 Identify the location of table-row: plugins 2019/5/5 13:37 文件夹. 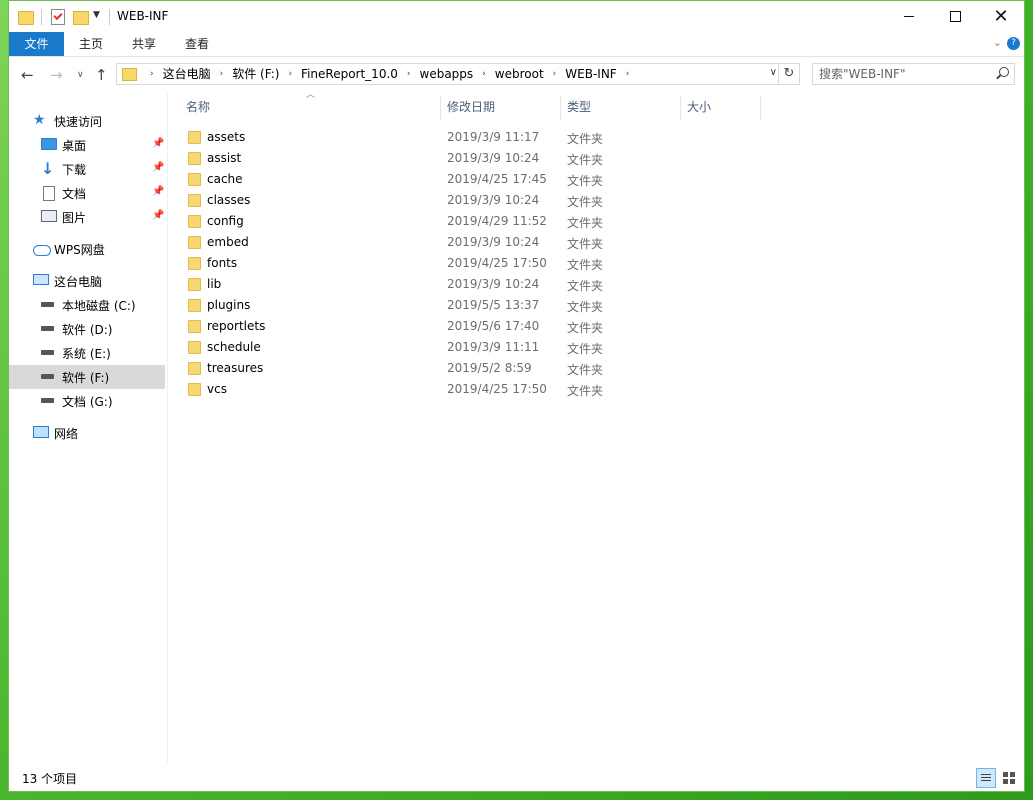
(468, 305).